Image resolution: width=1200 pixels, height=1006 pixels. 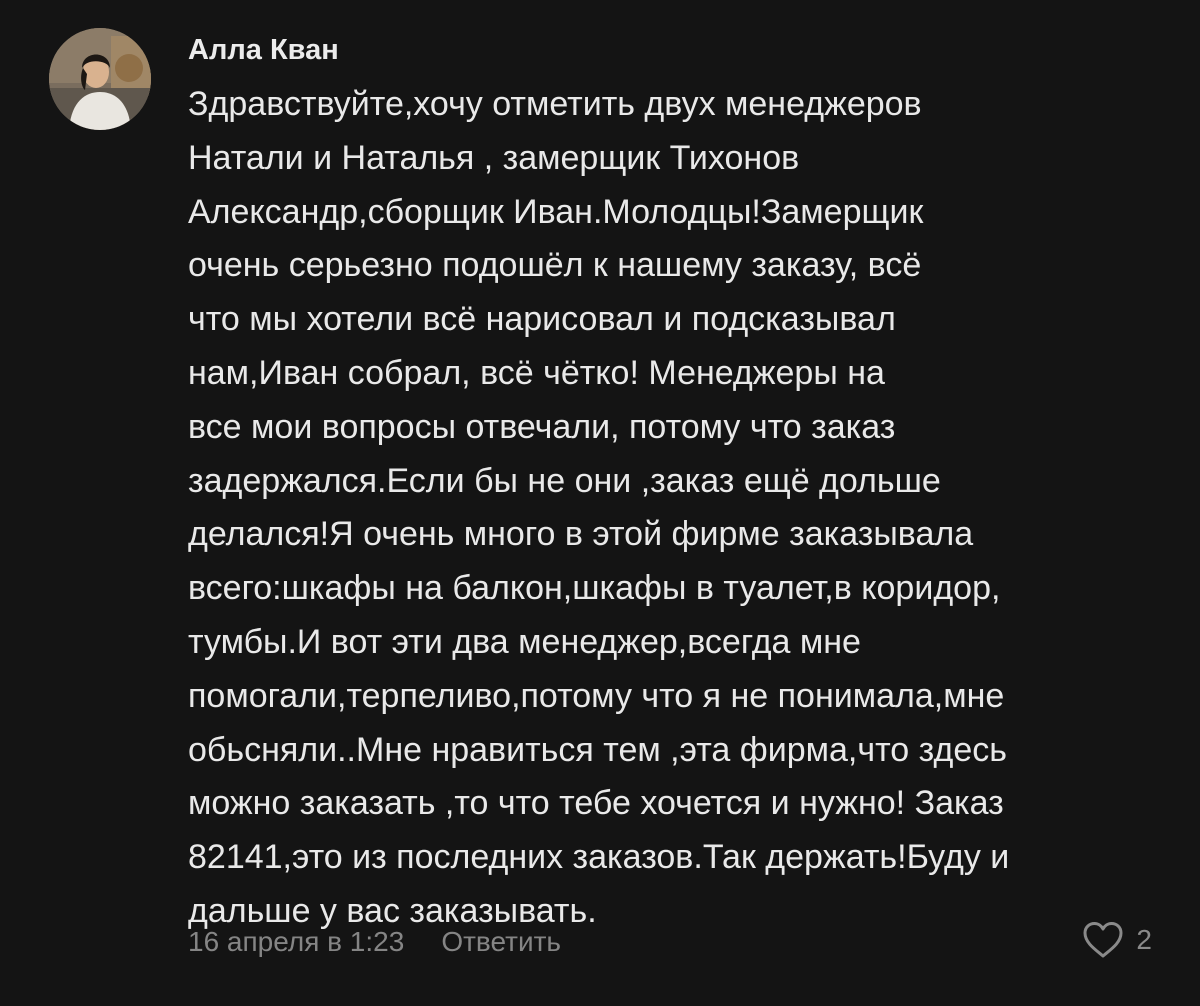 I want to click on comment-meta: 16 апреля в 1:23 Ответить, so click(x=374, y=942).